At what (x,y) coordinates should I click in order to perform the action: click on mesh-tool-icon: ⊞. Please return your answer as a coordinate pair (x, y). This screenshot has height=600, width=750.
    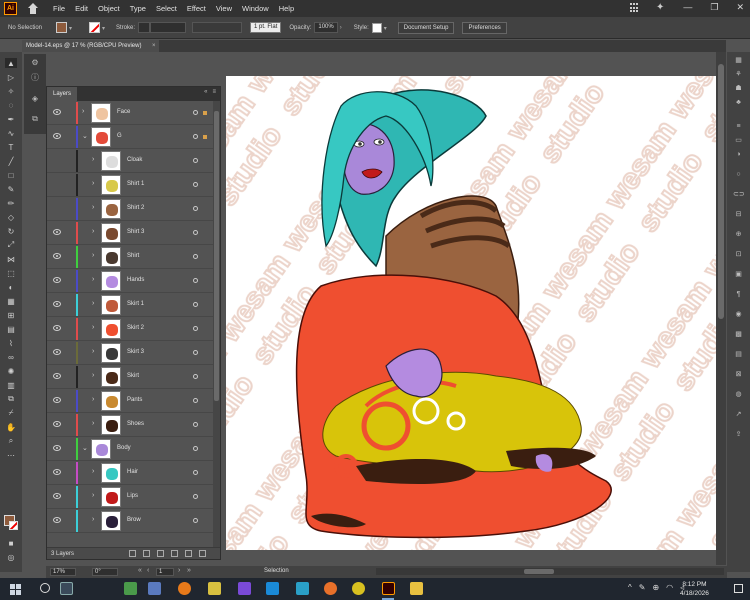
    Looking at the image, I should click on (11, 315).